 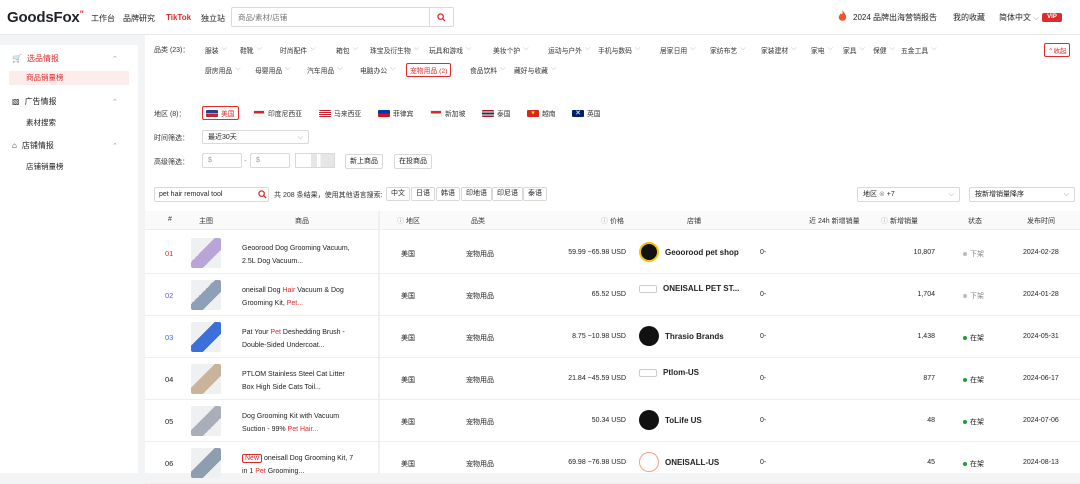 What do you see at coordinates (723, 50) in the screenshot?
I see `category-1-10: 家纺布艺` at bounding box center [723, 50].